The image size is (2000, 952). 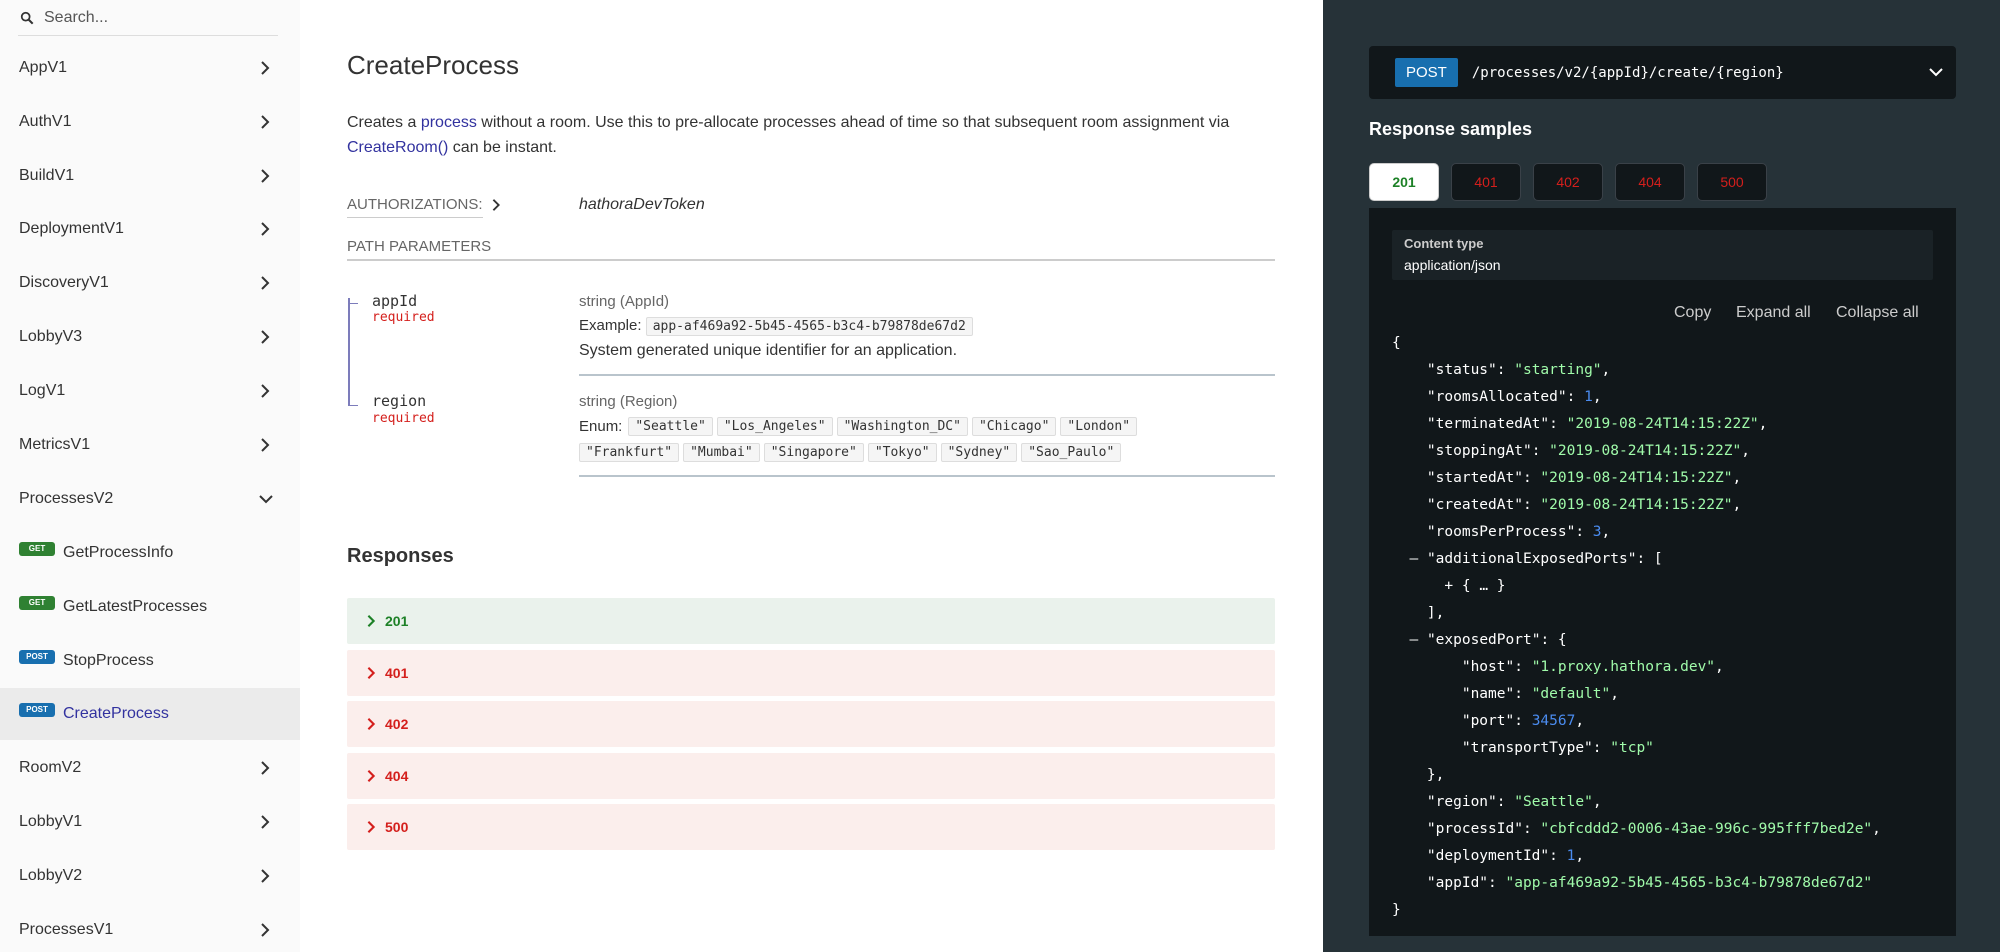 What do you see at coordinates (150, 445) in the screenshot?
I see `sidebar-item-metricsv1: MetricsV1` at bounding box center [150, 445].